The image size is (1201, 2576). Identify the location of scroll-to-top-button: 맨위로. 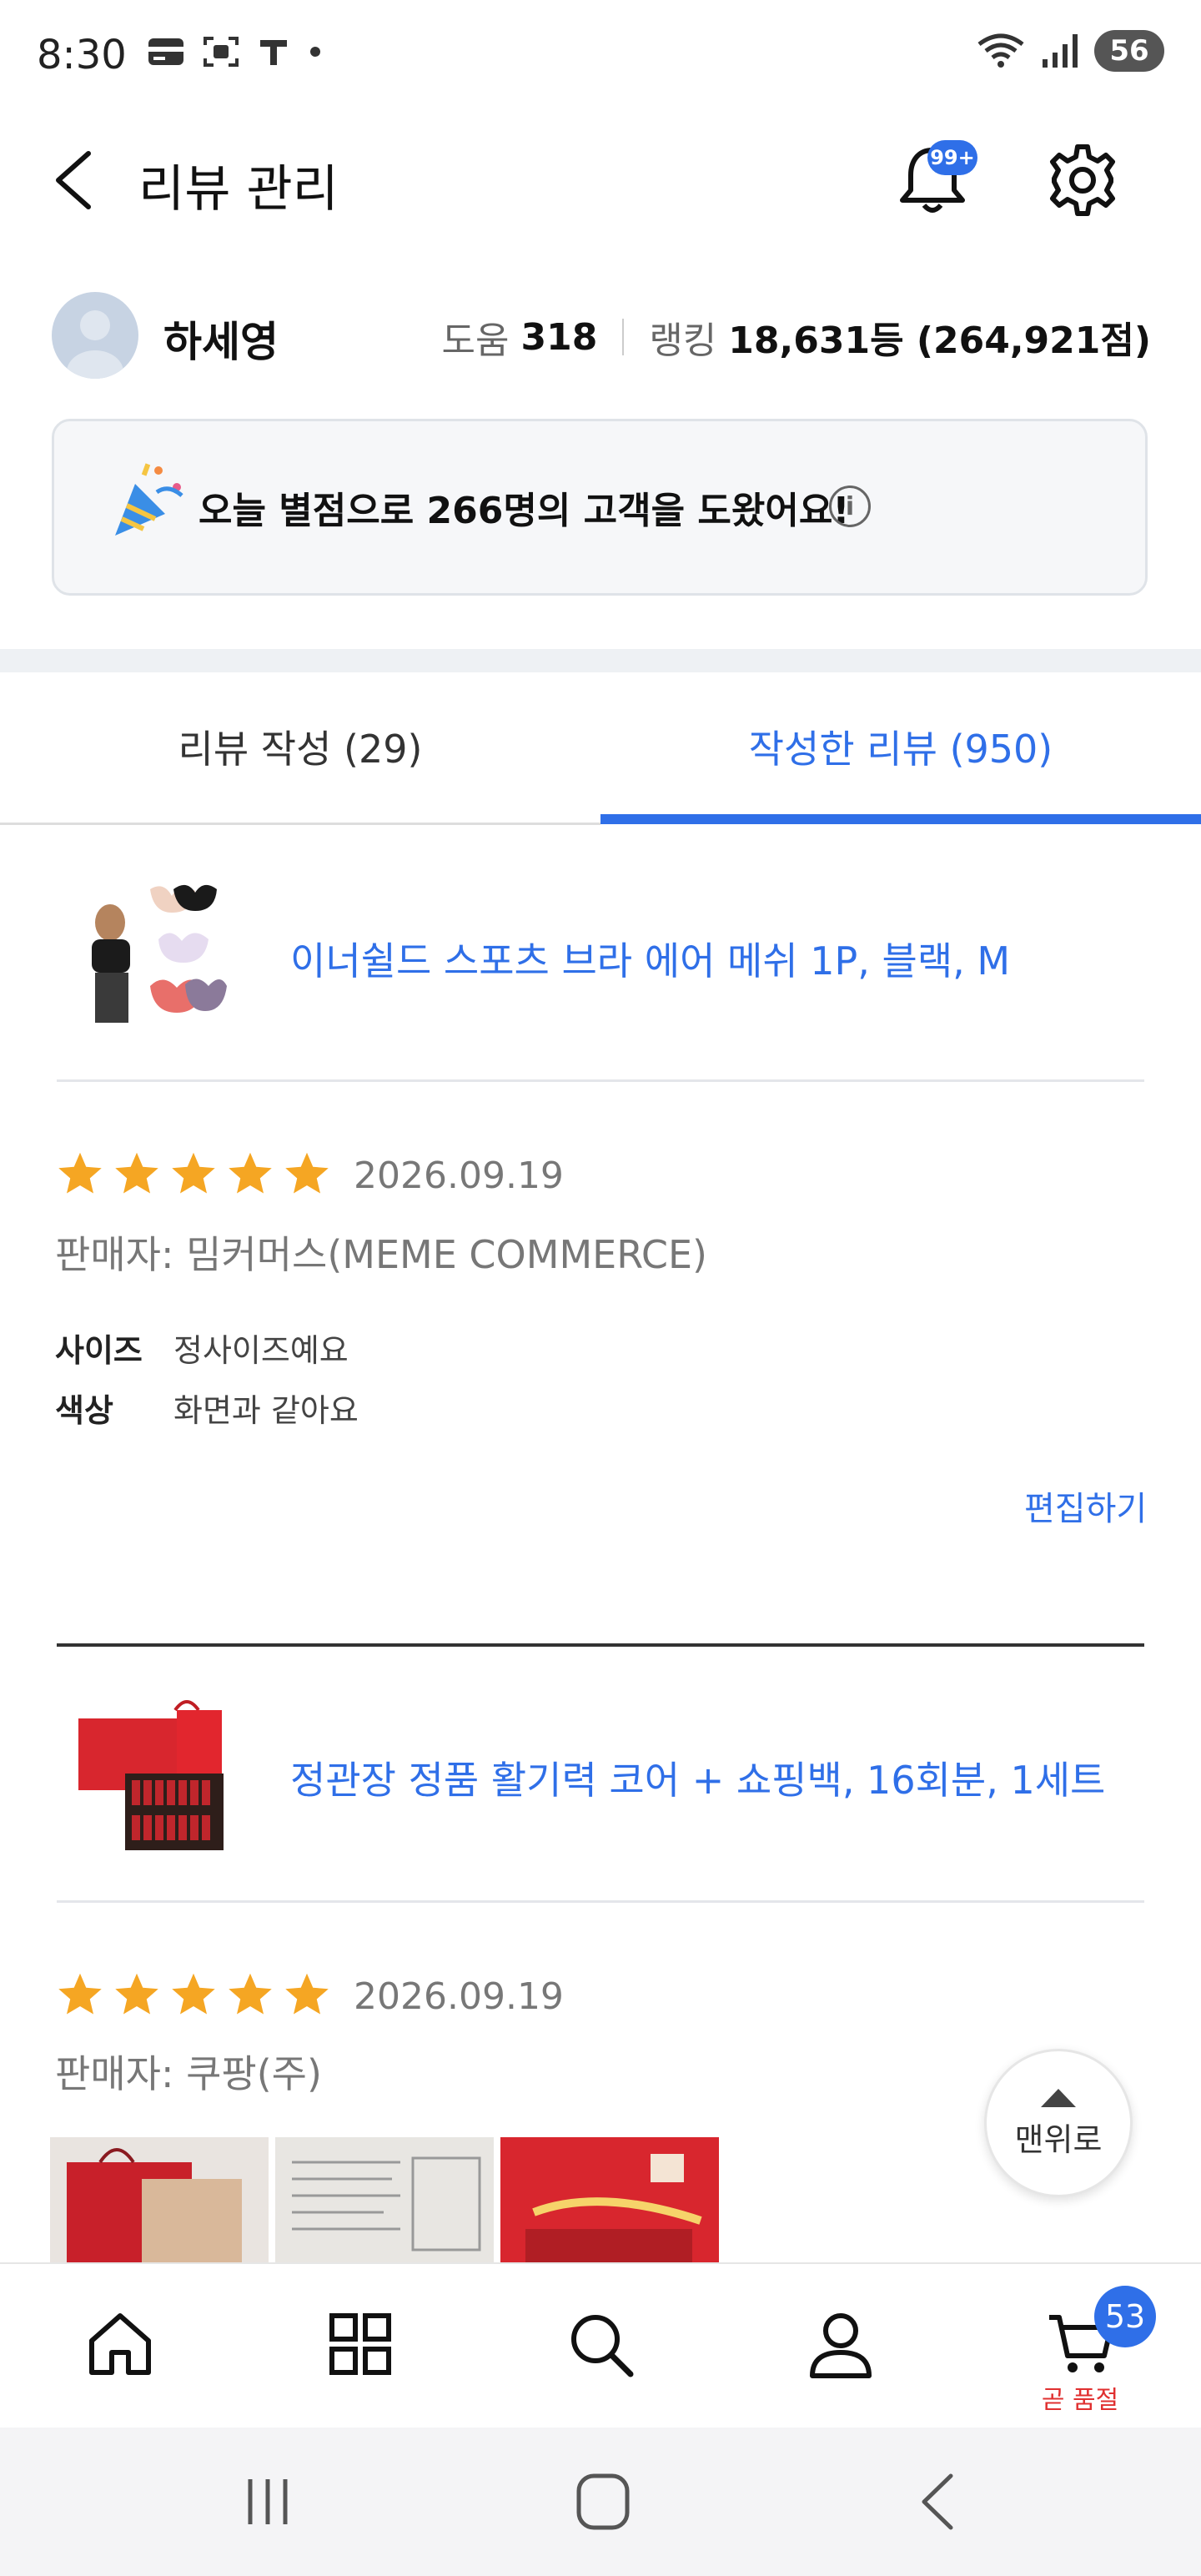
(1059, 2123).